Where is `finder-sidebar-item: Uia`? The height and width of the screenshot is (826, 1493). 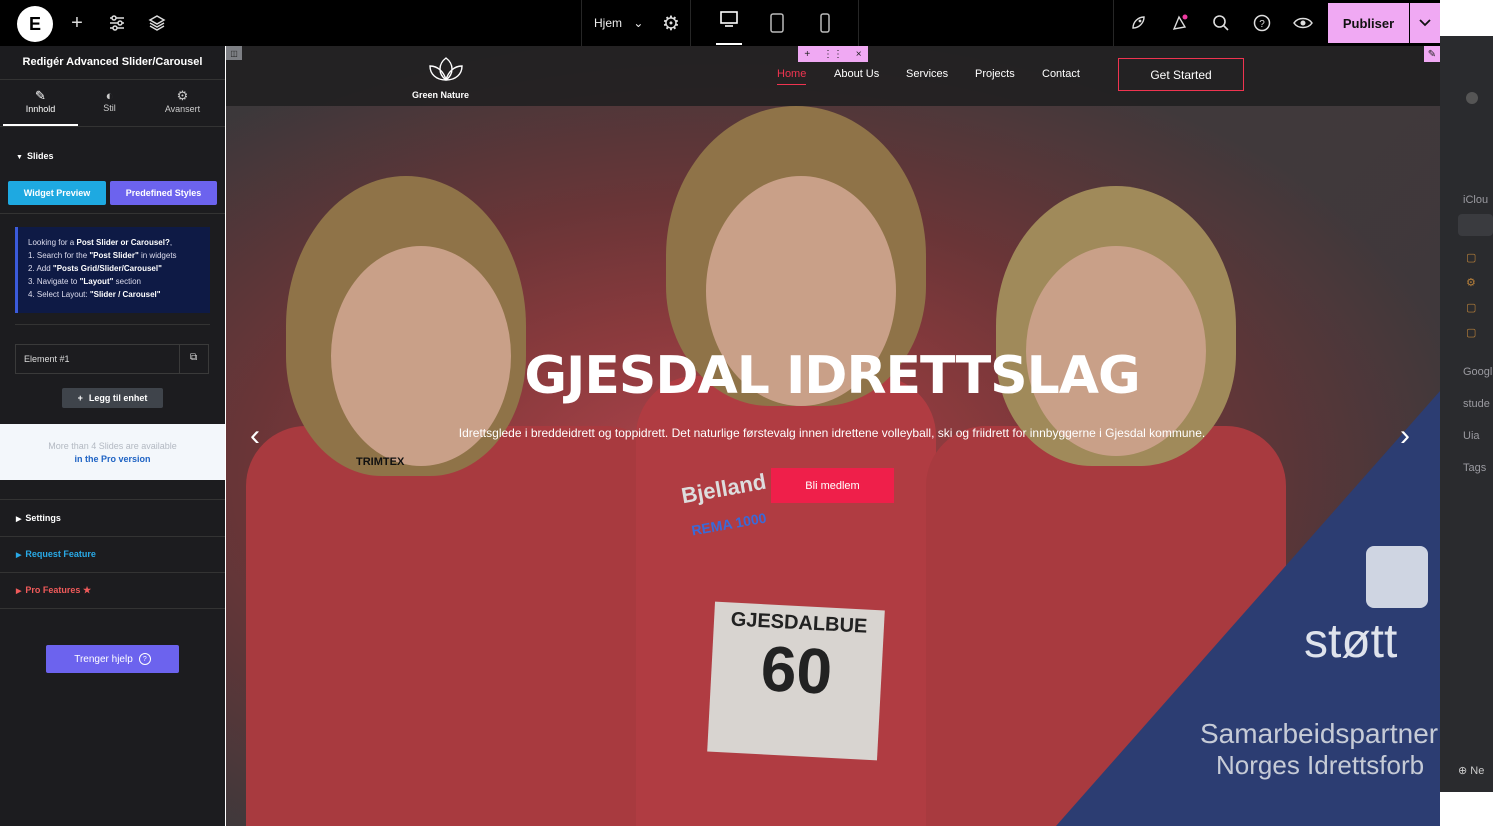 finder-sidebar-item: Uia is located at coordinates (1478, 436).